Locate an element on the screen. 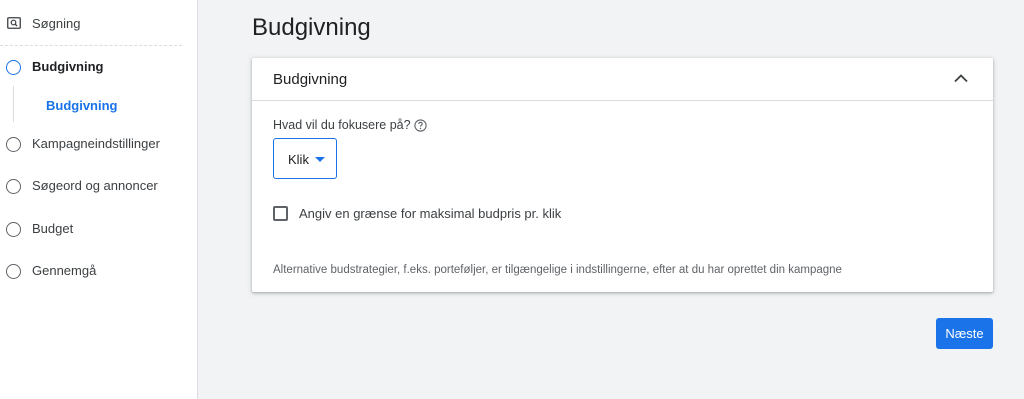  sidebar-substep-budgivning: Budgivning is located at coordinates (82, 105).